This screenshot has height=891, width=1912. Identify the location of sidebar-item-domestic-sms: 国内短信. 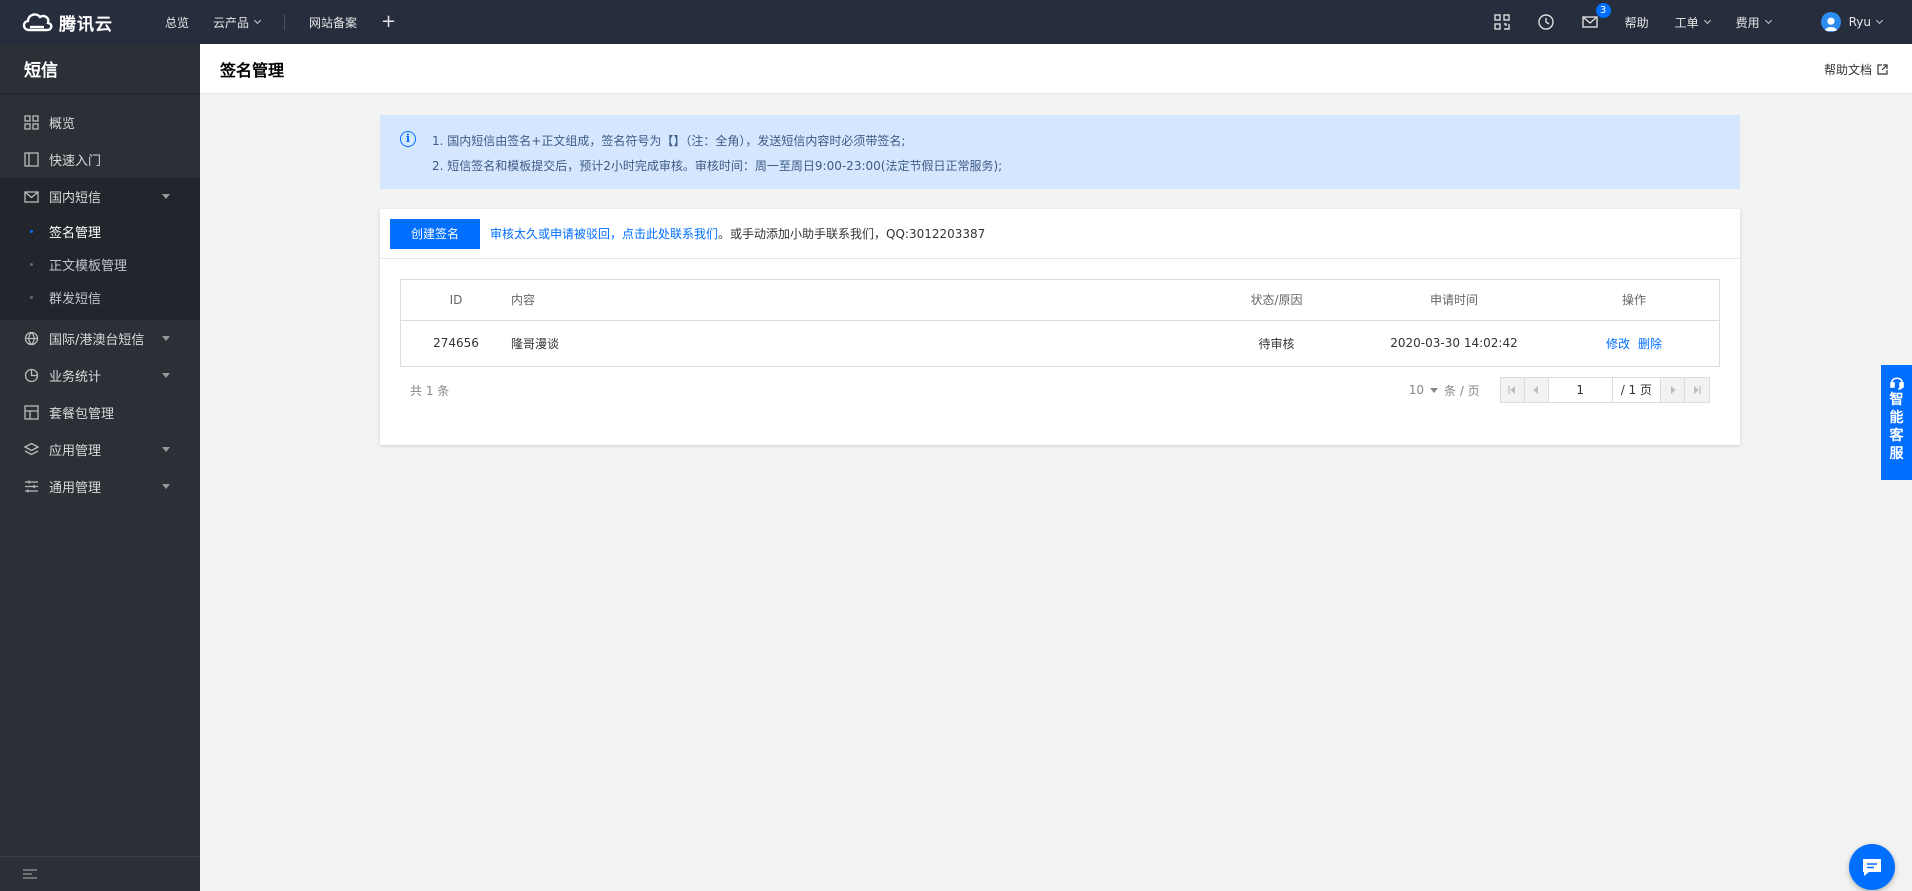
(100, 196).